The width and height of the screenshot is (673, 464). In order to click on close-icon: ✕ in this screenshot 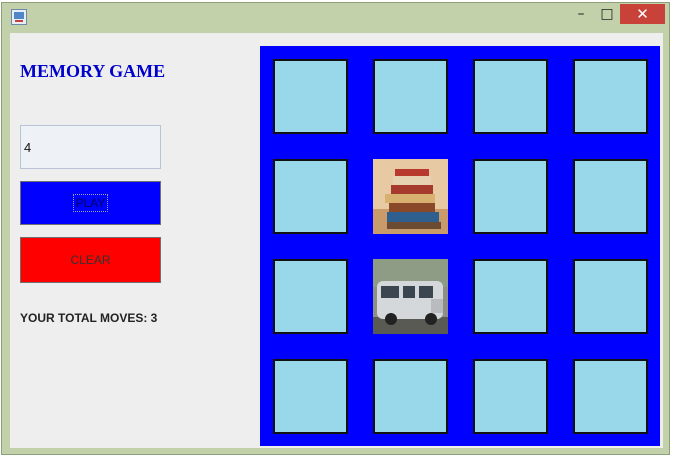, I will do `click(642, 14)`.